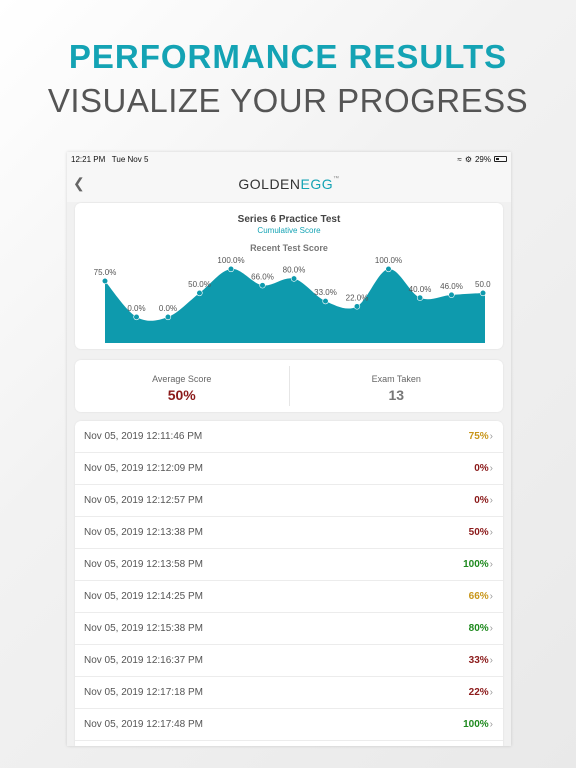 The image size is (576, 768). Describe the element at coordinates (269, 184) in the screenshot. I see `logo-text-golden: GOLDEN` at that location.